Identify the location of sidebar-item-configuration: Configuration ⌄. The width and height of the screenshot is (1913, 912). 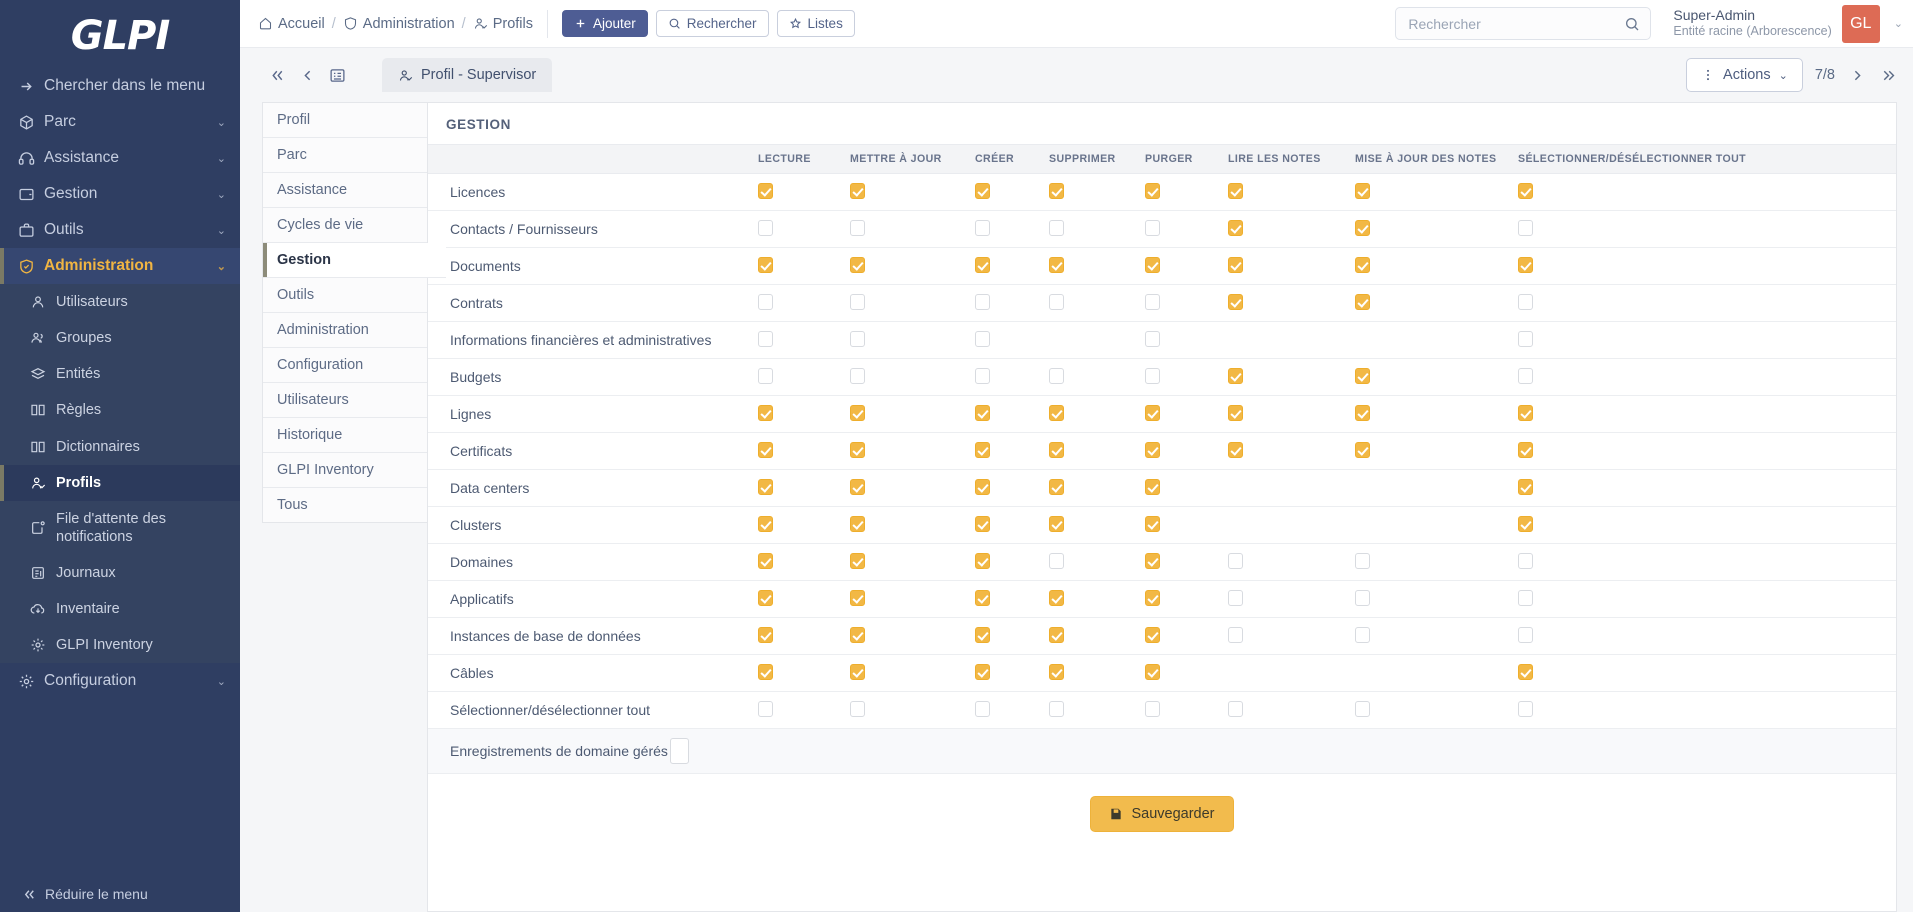
(120, 681).